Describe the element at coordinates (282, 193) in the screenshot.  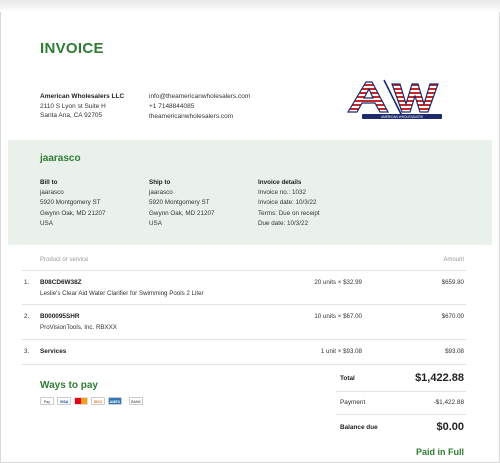
I see `invoice-number: Invoice no.: 1032` at that location.